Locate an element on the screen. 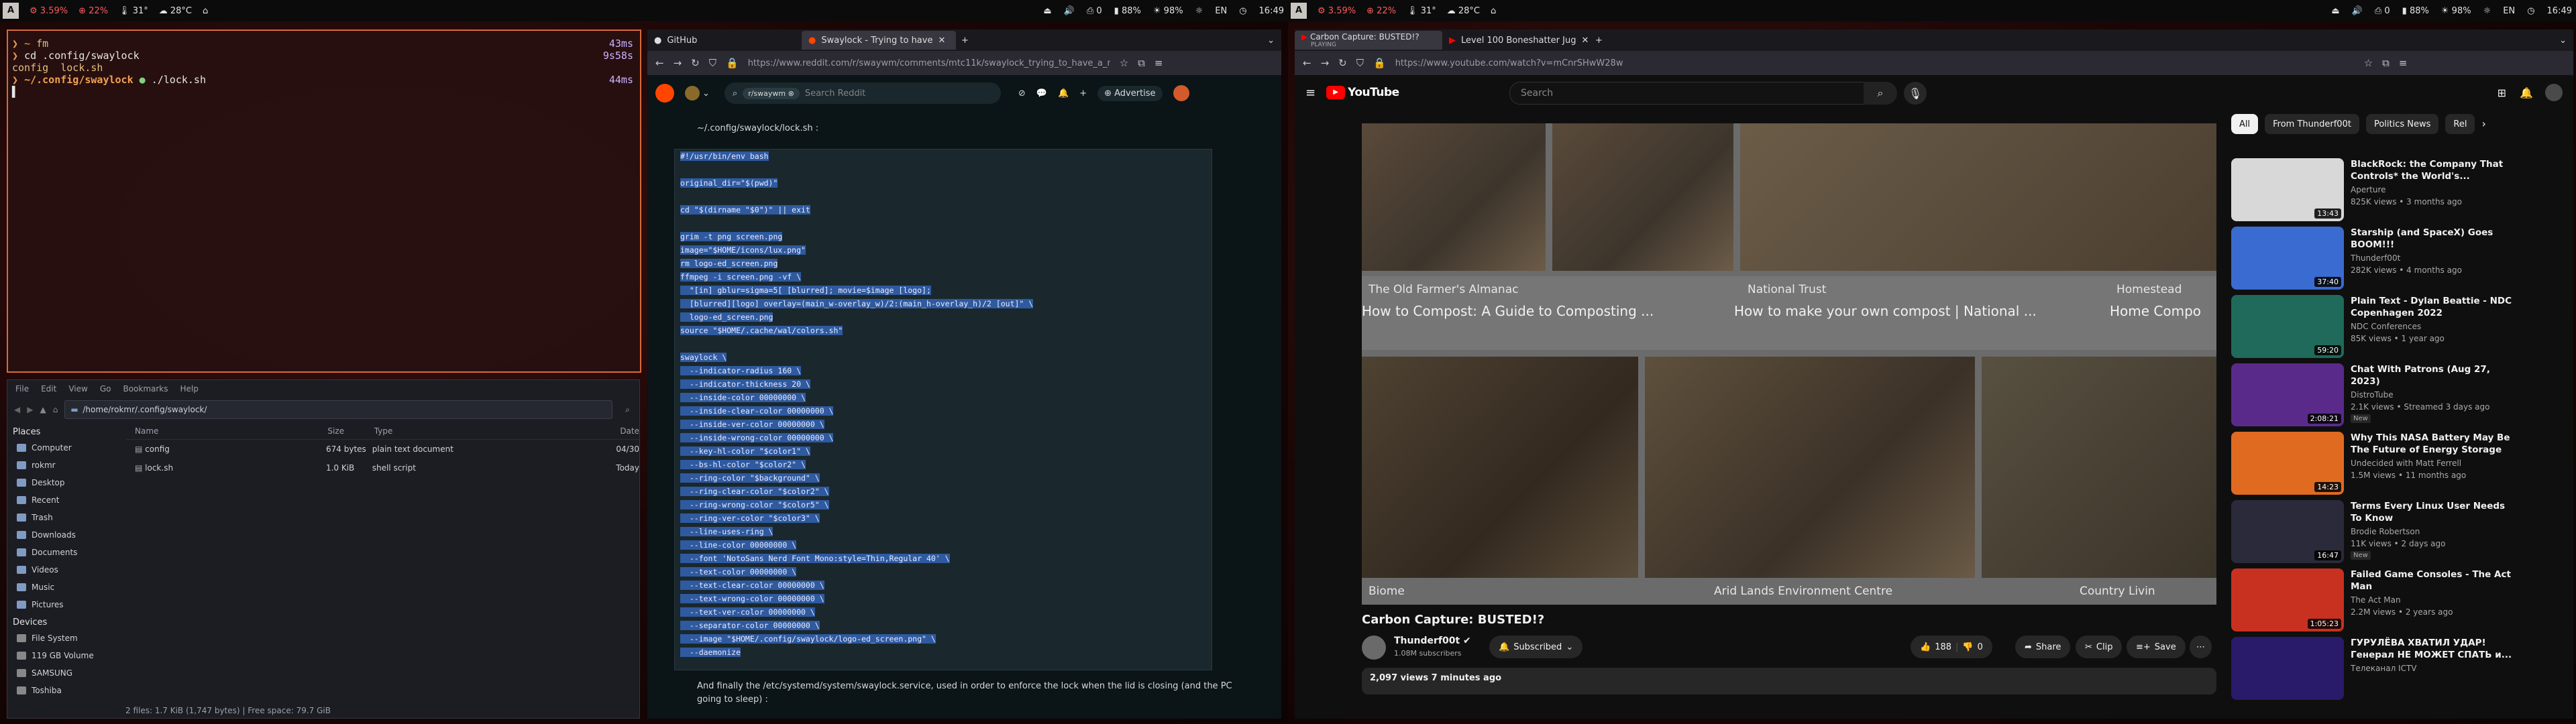  recommendation-channel: Brodie Robertson is located at coordinates (2385, 531).